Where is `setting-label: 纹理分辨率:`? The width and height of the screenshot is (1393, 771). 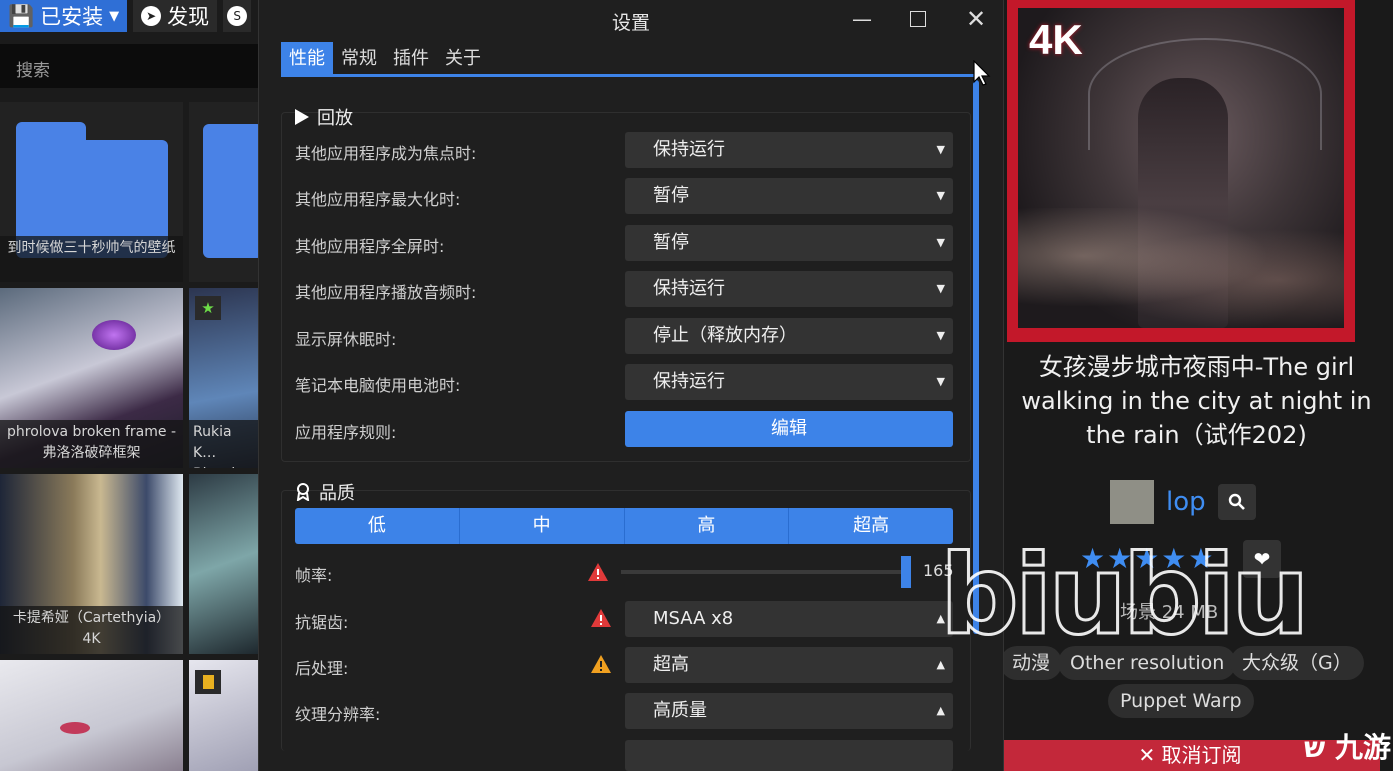 setting-label: 纹理分辨率: is located at coordinates (338, 714).